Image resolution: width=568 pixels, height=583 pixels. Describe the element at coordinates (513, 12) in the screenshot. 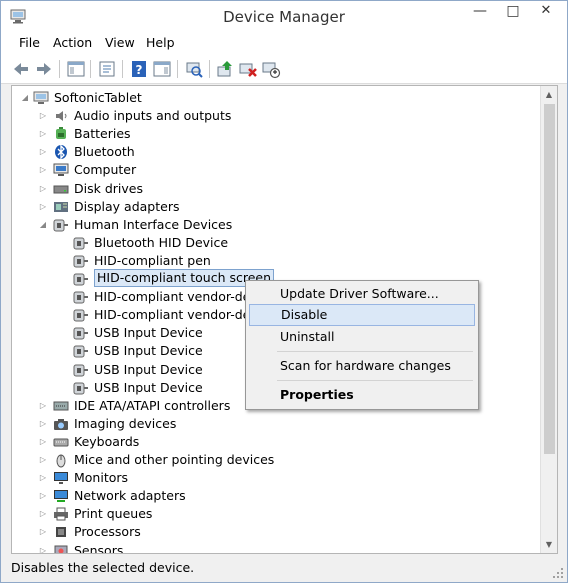

I see `maximize-button: □` at that location.